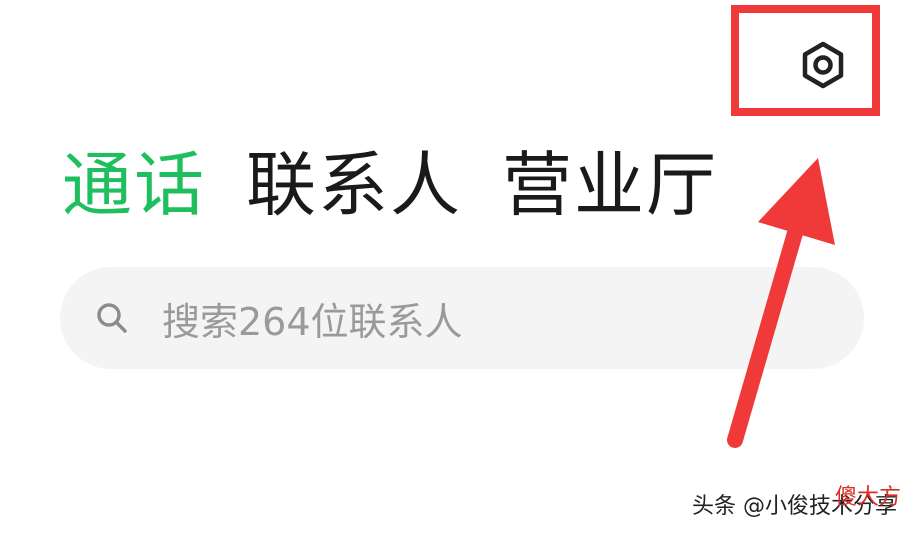  What do you see at coordinates (868, 497) in the screenshot?
I see `watermark-accent: 傻大方` at bounding box center [868, 497].